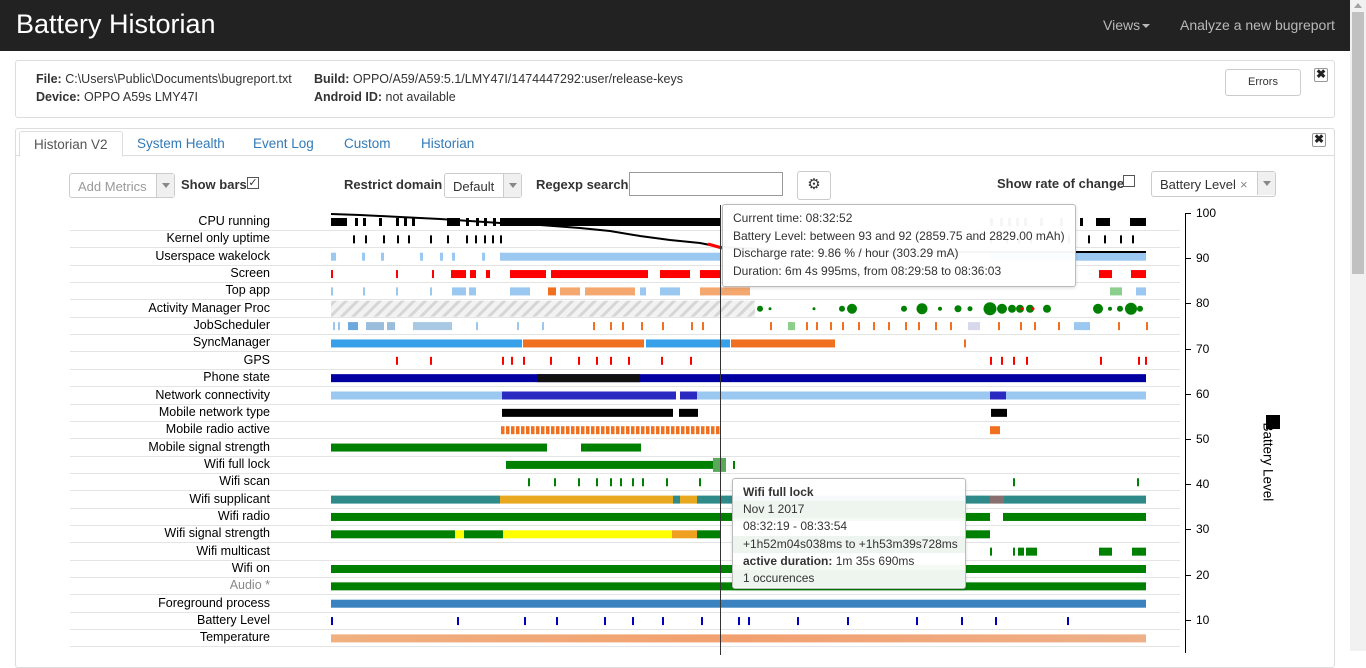 This screenshot has width=1366, height=668. What do you see at coordinates (1358, 5) in the screenshot?
I see `scroll-up-icon` at bounding box center [1358, 5].